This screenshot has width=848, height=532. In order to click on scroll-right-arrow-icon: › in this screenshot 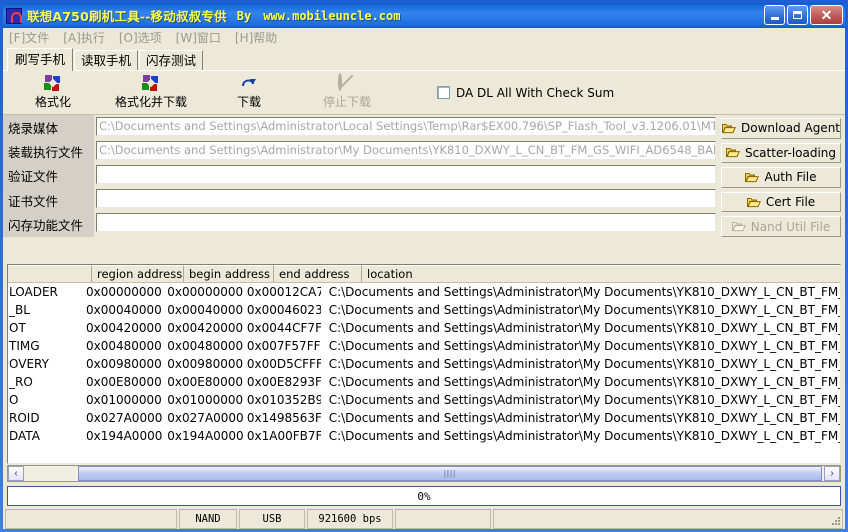, I will do `click(832, 473)`.